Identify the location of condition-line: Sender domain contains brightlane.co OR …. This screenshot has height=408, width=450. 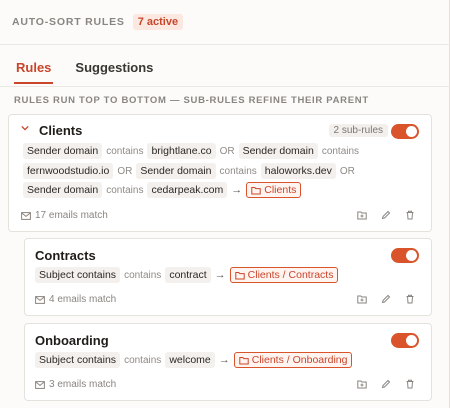
(193, 151).